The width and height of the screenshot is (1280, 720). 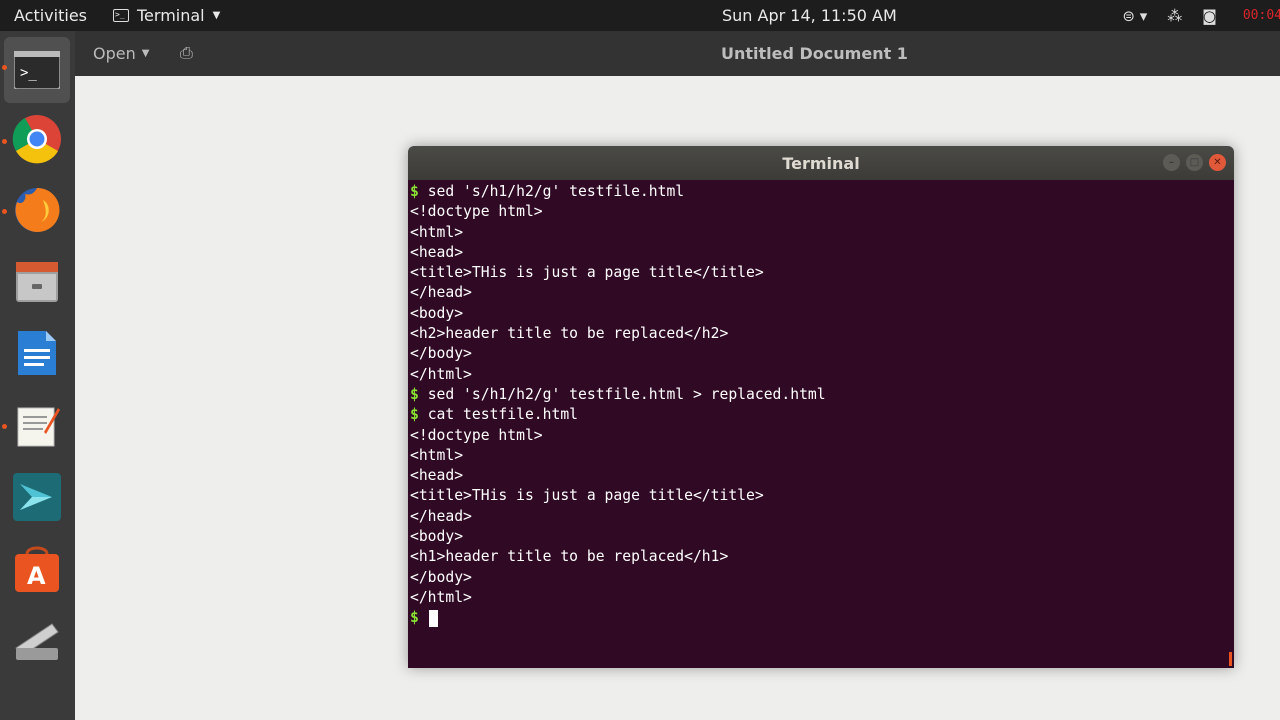 What do you see at coordinates (1191, 15) in the screenshot?
I see `system-tray: ⊜ ▾ ⁂ ◙ 00:04` at bounding box center [1191, 15].